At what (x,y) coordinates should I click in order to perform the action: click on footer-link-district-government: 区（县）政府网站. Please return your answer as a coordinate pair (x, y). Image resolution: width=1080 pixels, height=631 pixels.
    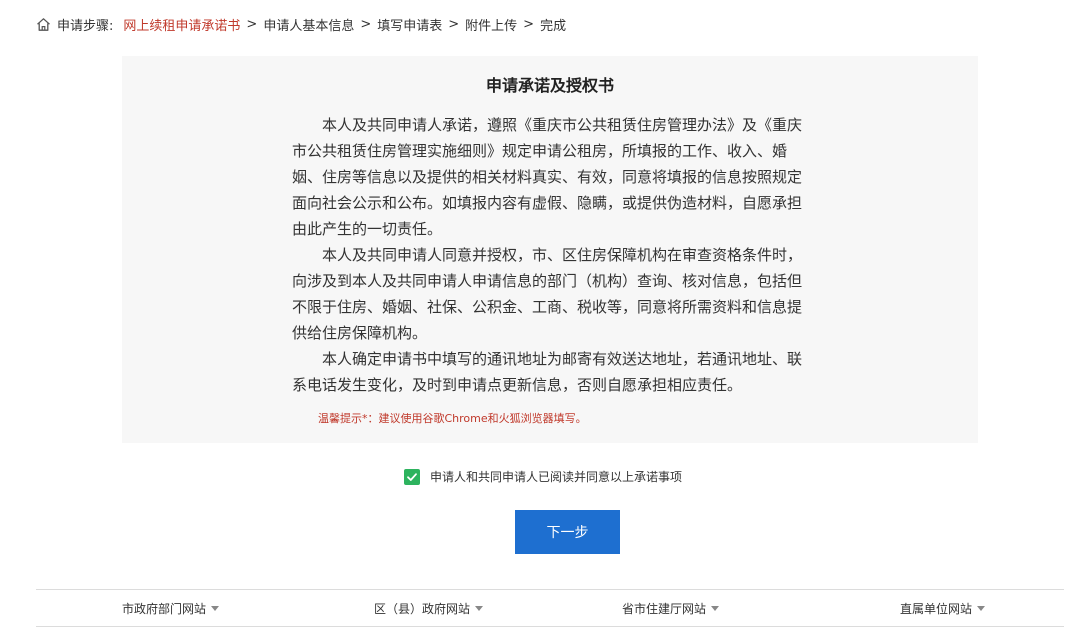
    Looking at the image, I should click on (429, 608).